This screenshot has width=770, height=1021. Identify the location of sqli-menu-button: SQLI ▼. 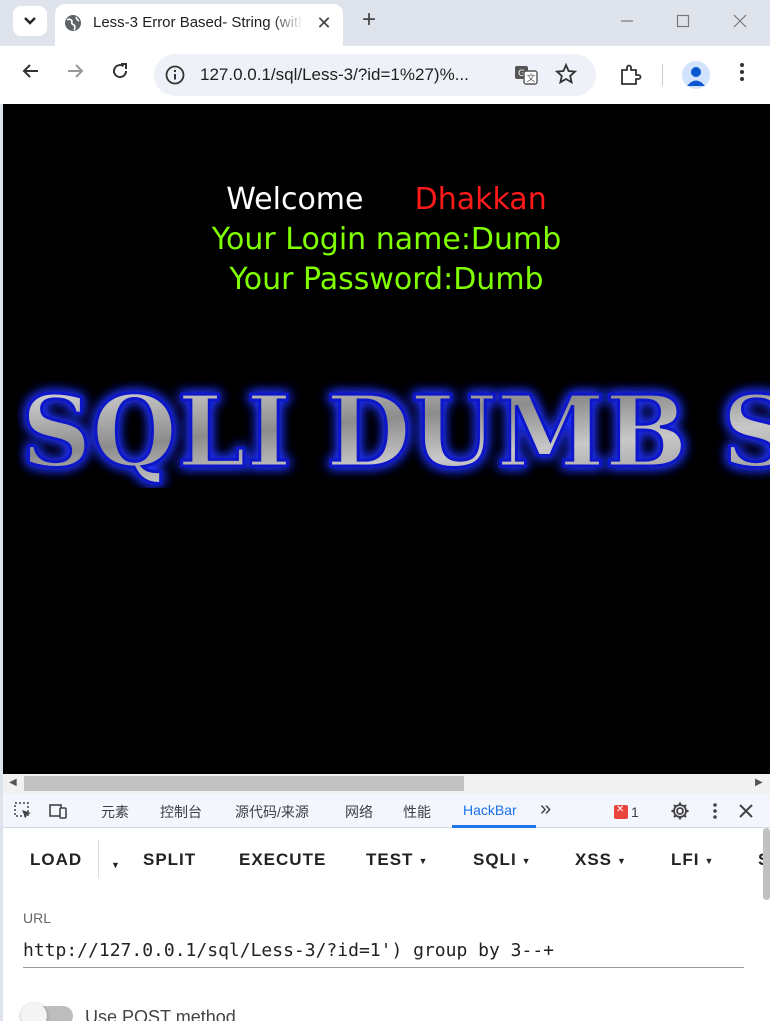
(502, 860).